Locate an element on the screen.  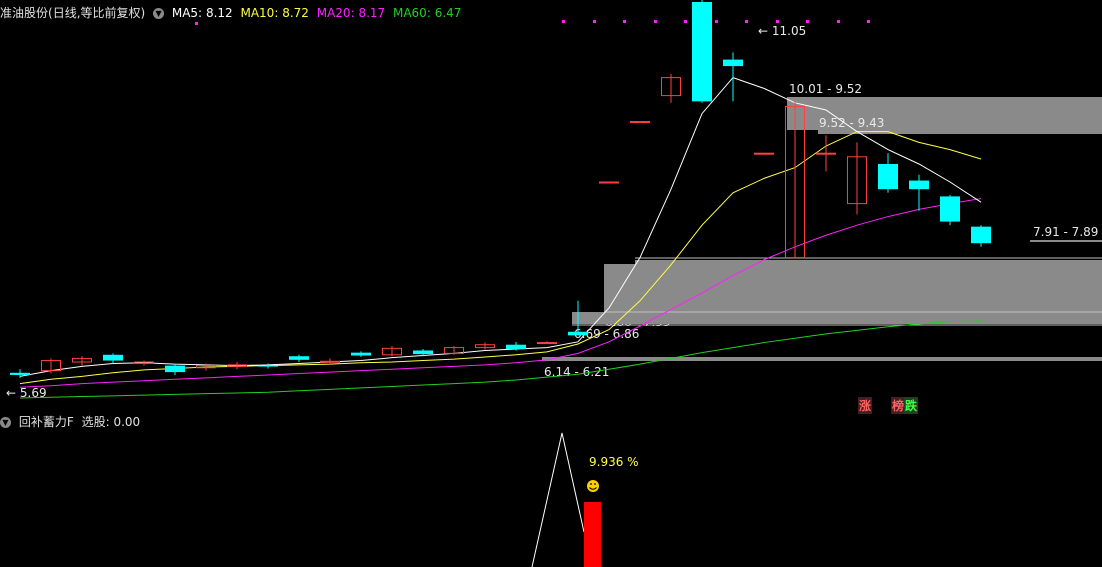
high-price-label: ← 11.05 is located at coordinates (782, 31).